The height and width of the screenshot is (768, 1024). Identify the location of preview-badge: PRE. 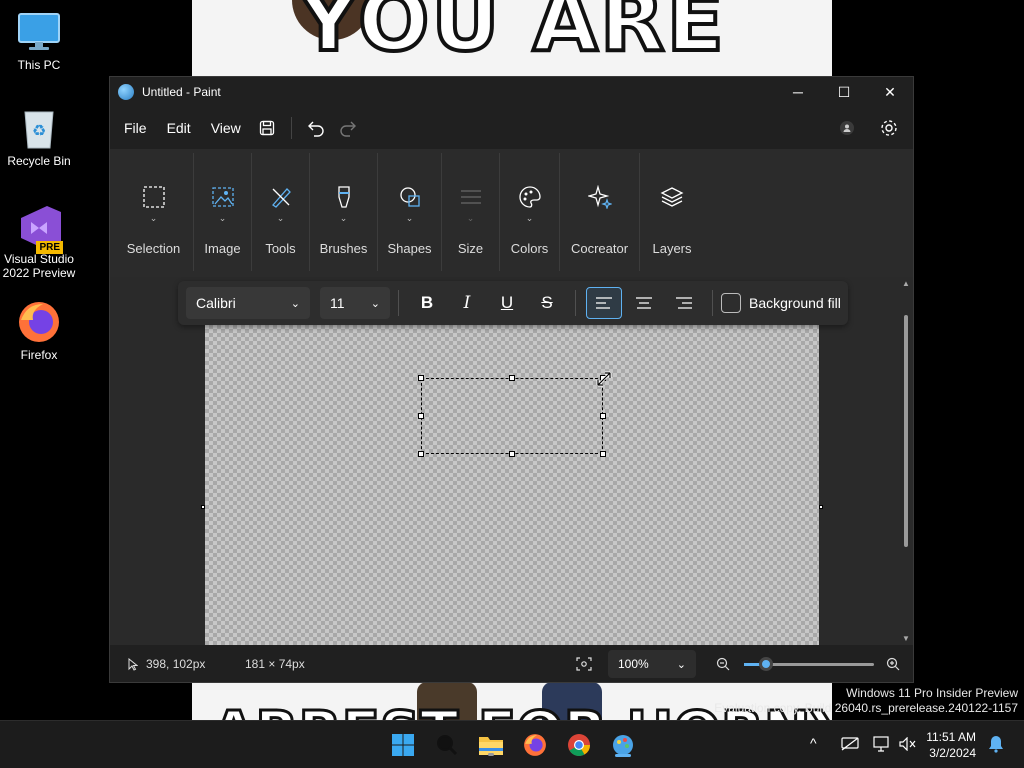
(49, 247).